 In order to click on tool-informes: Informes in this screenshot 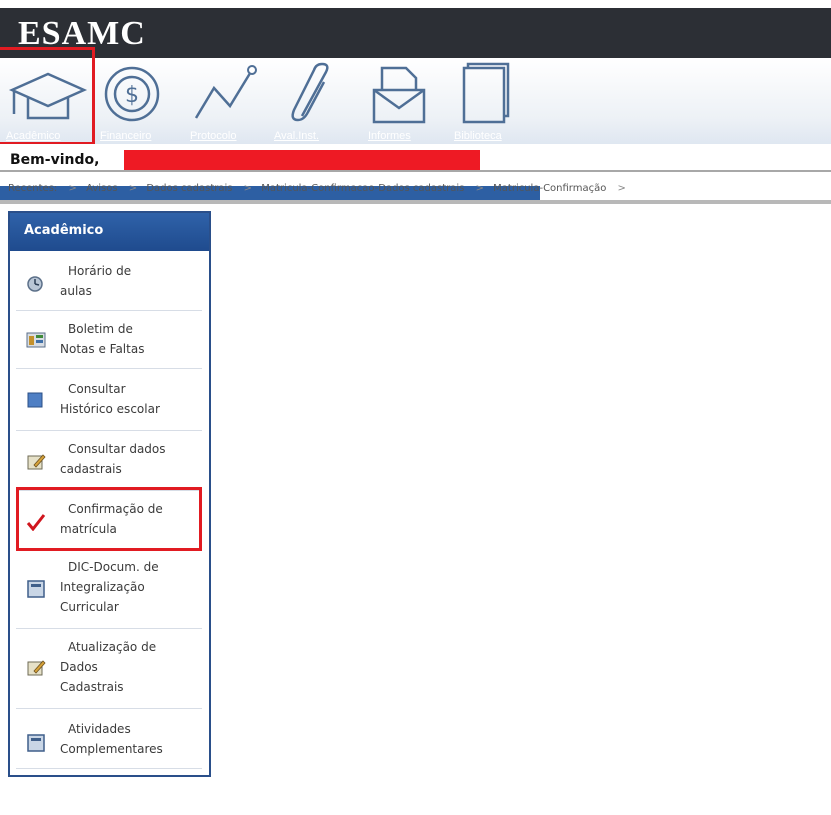, I will do `click(400, 101)`.